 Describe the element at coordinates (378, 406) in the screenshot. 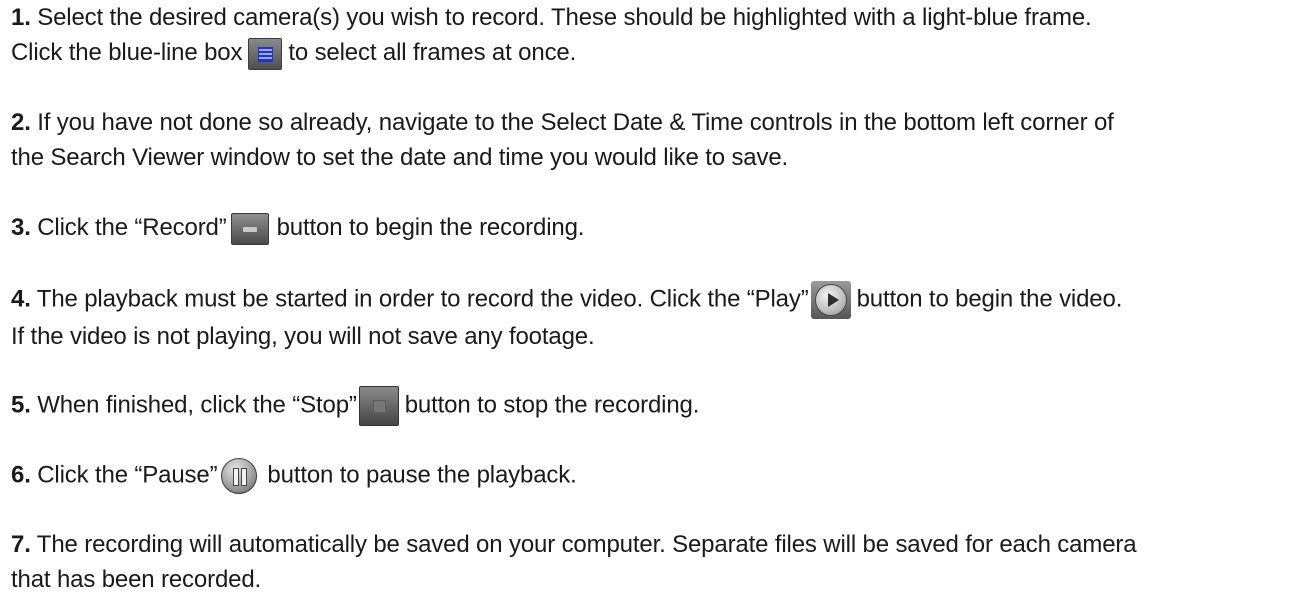

I see `stop-icon` at that location.